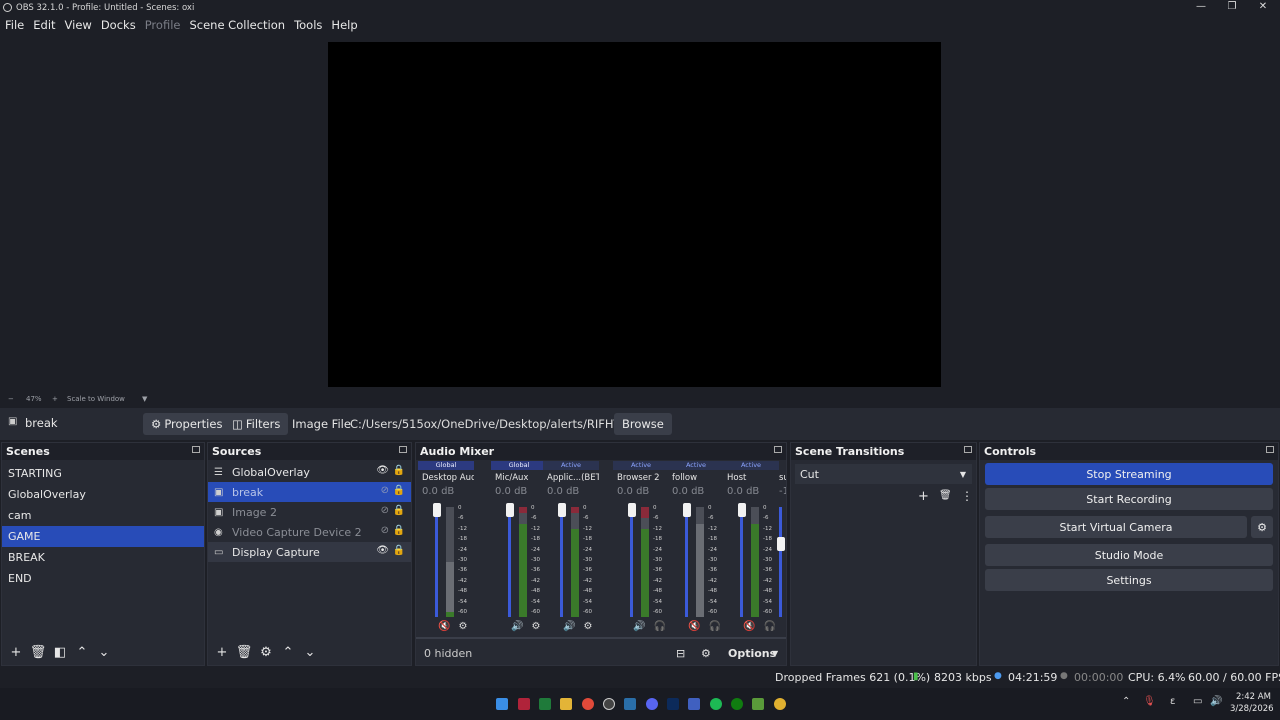  I want to click on channel-name-dropdown: Mic/Aux, so click(519, 476).